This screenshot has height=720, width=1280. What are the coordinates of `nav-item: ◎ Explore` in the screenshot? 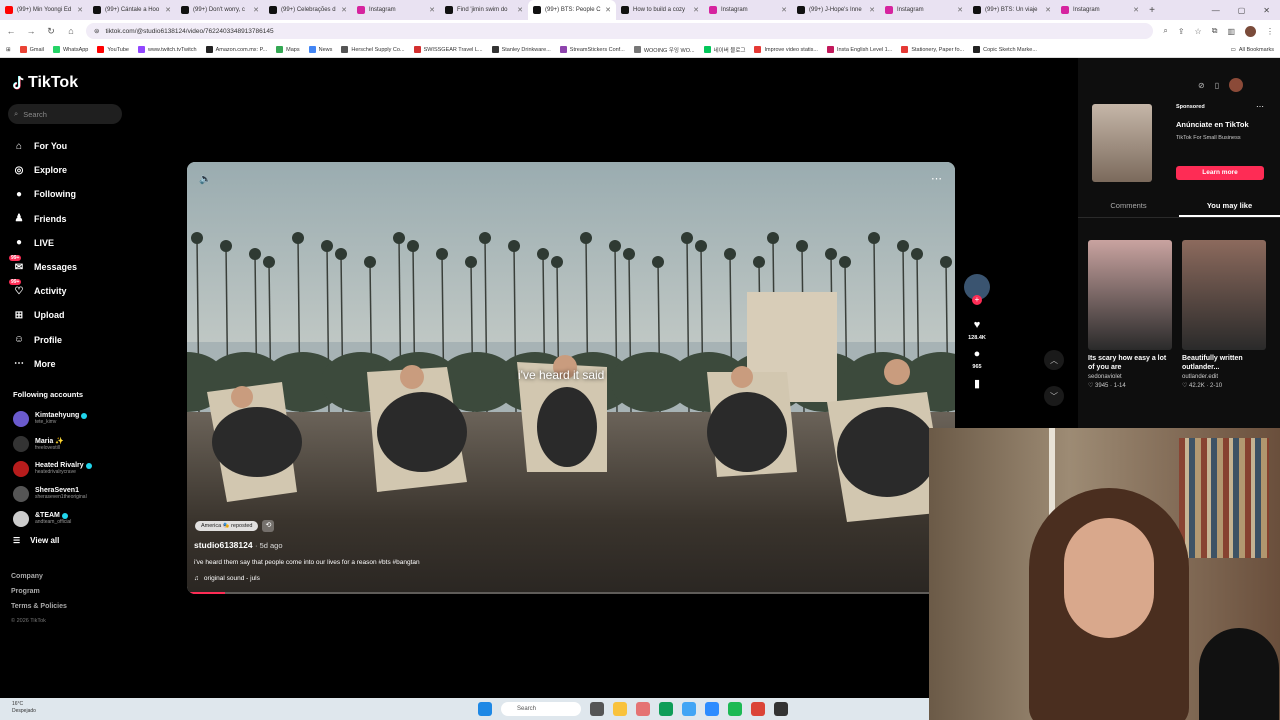 It's located at (87, 170).